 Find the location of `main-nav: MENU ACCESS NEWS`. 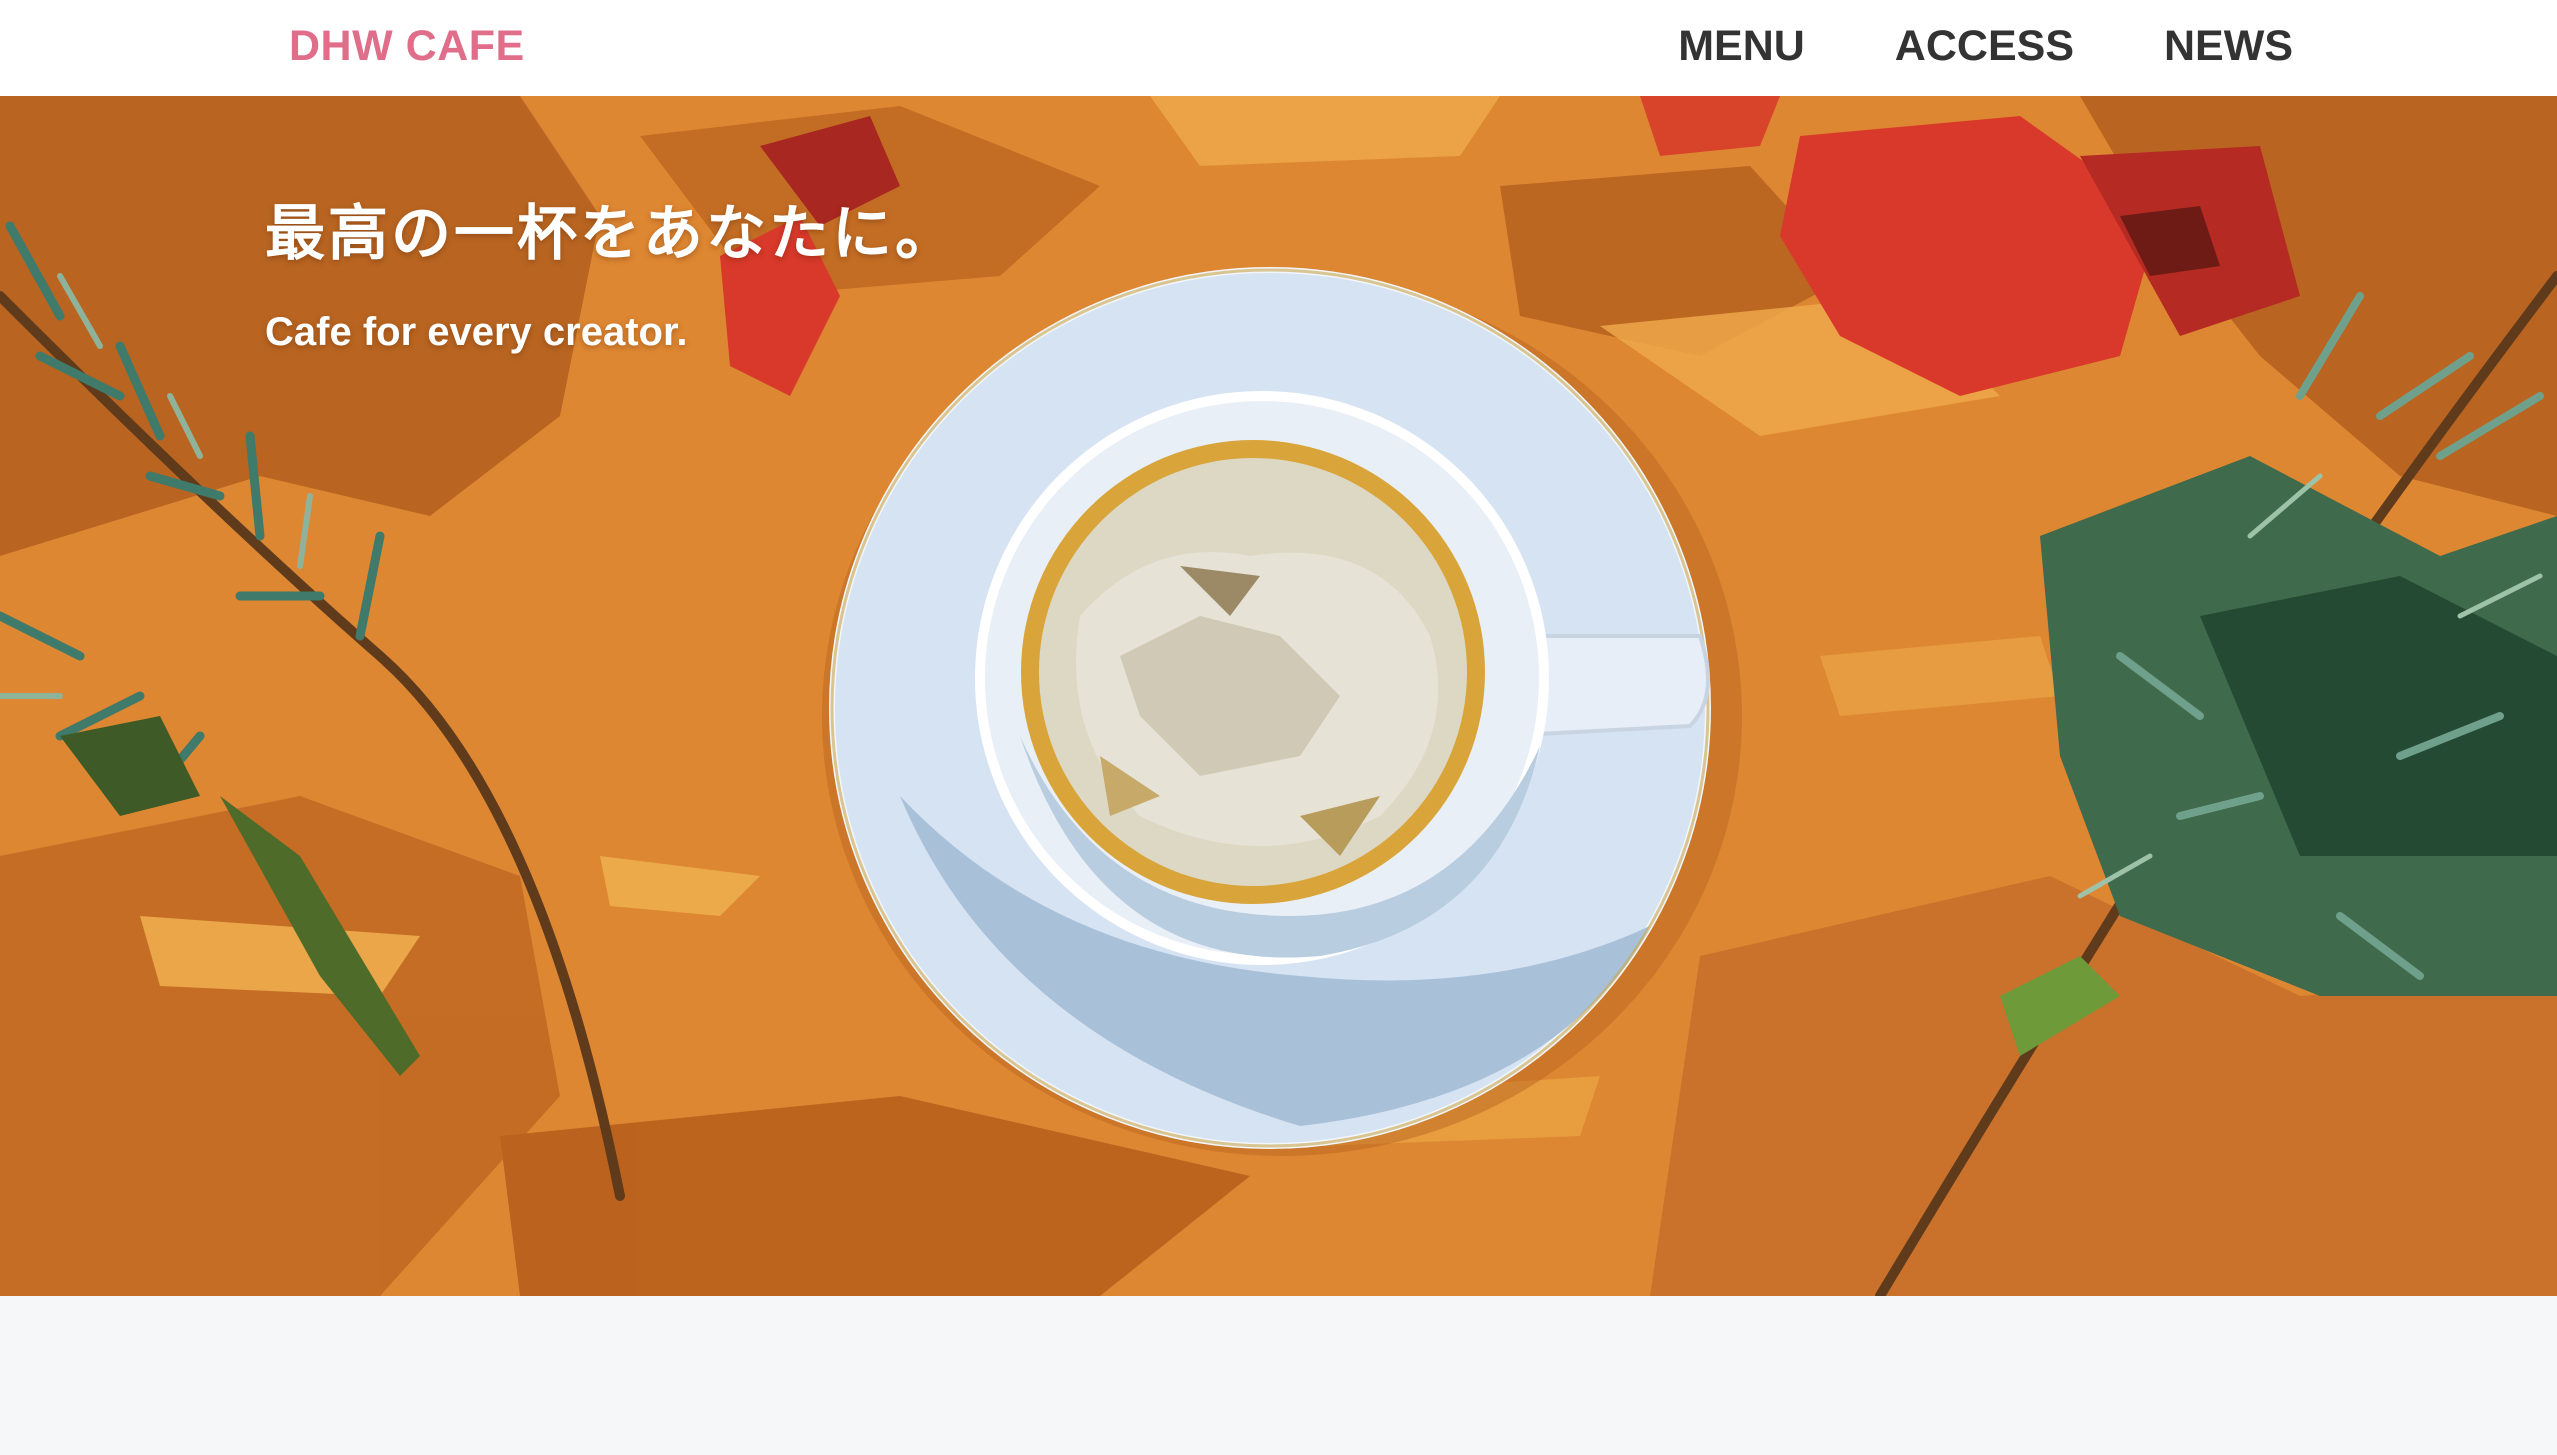

main-nav: MENU ACCESS NEWS is located at coordinates (1985, 46).